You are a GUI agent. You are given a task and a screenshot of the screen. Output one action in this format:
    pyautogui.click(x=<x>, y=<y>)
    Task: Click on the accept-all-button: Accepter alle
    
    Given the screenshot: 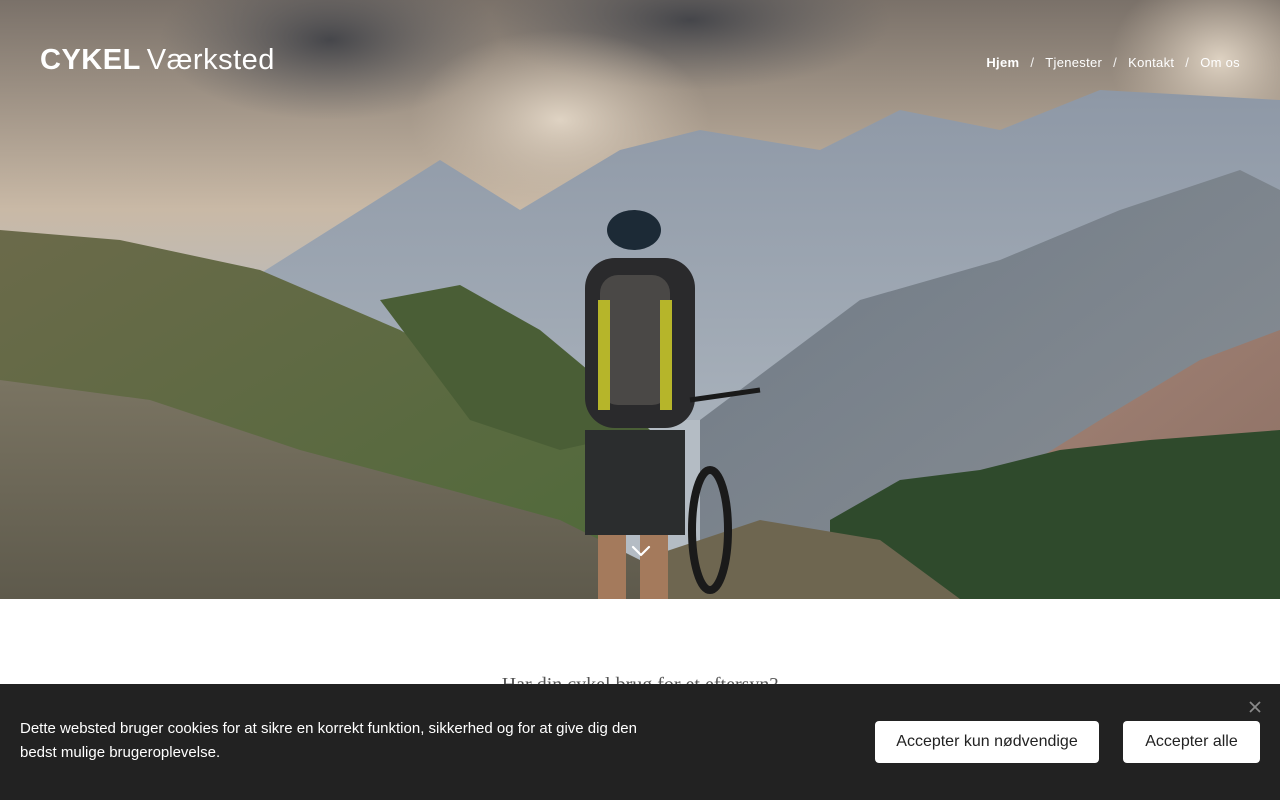 What is the action you would take?
    pyautogui.click(x=1191, y=742)
    